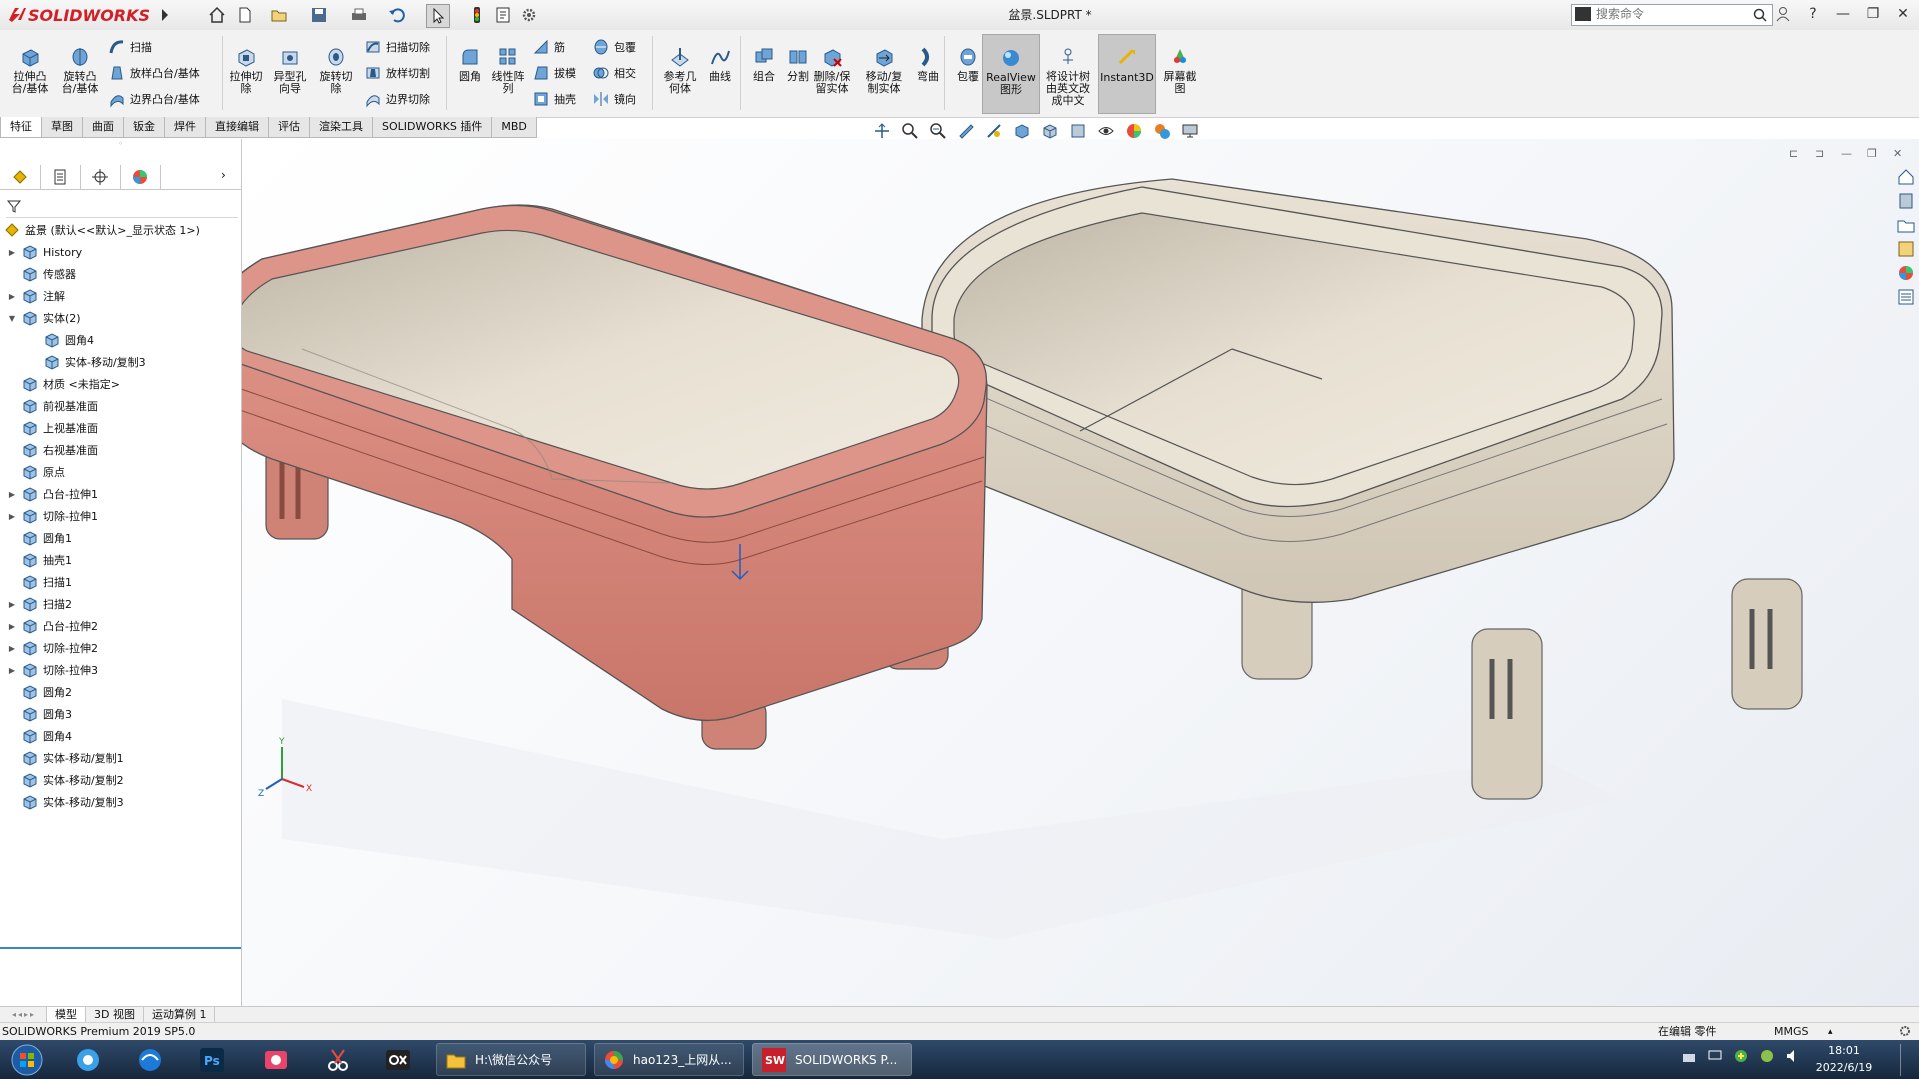 Image resolution: width=1919 pixels, height=1079 pixels. What do you see at coordinates (35, 472) in the screenshot?
I see `tree-node: 原点` at bounding box center [35, 472].